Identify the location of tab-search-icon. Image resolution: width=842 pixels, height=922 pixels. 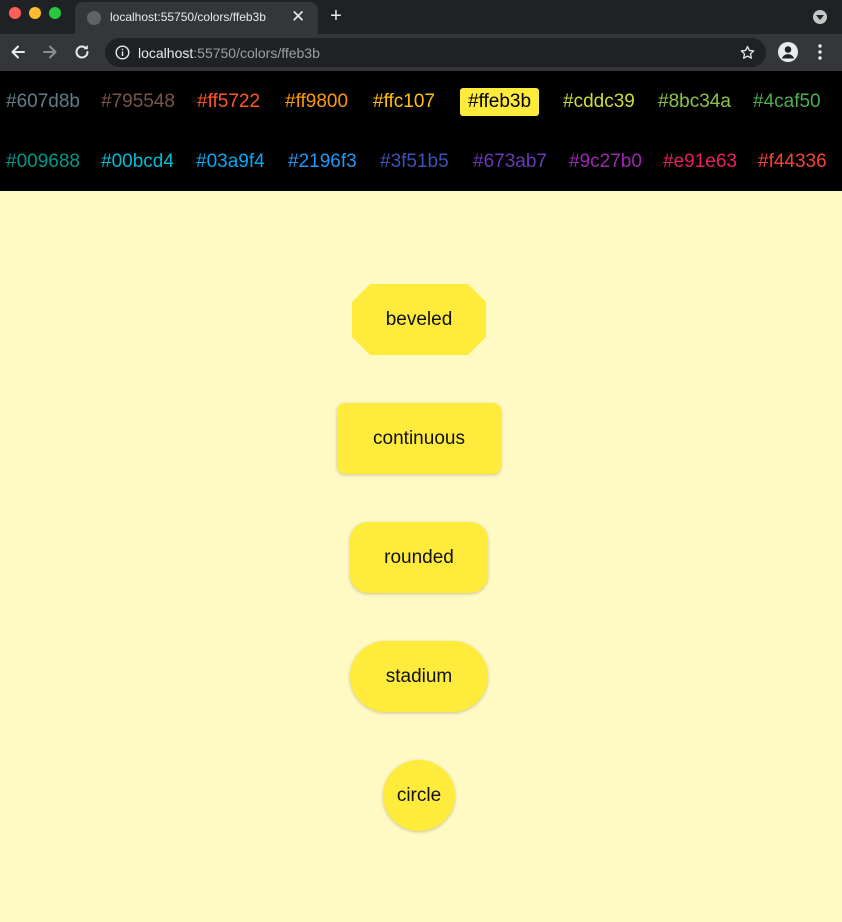
(820, 17).